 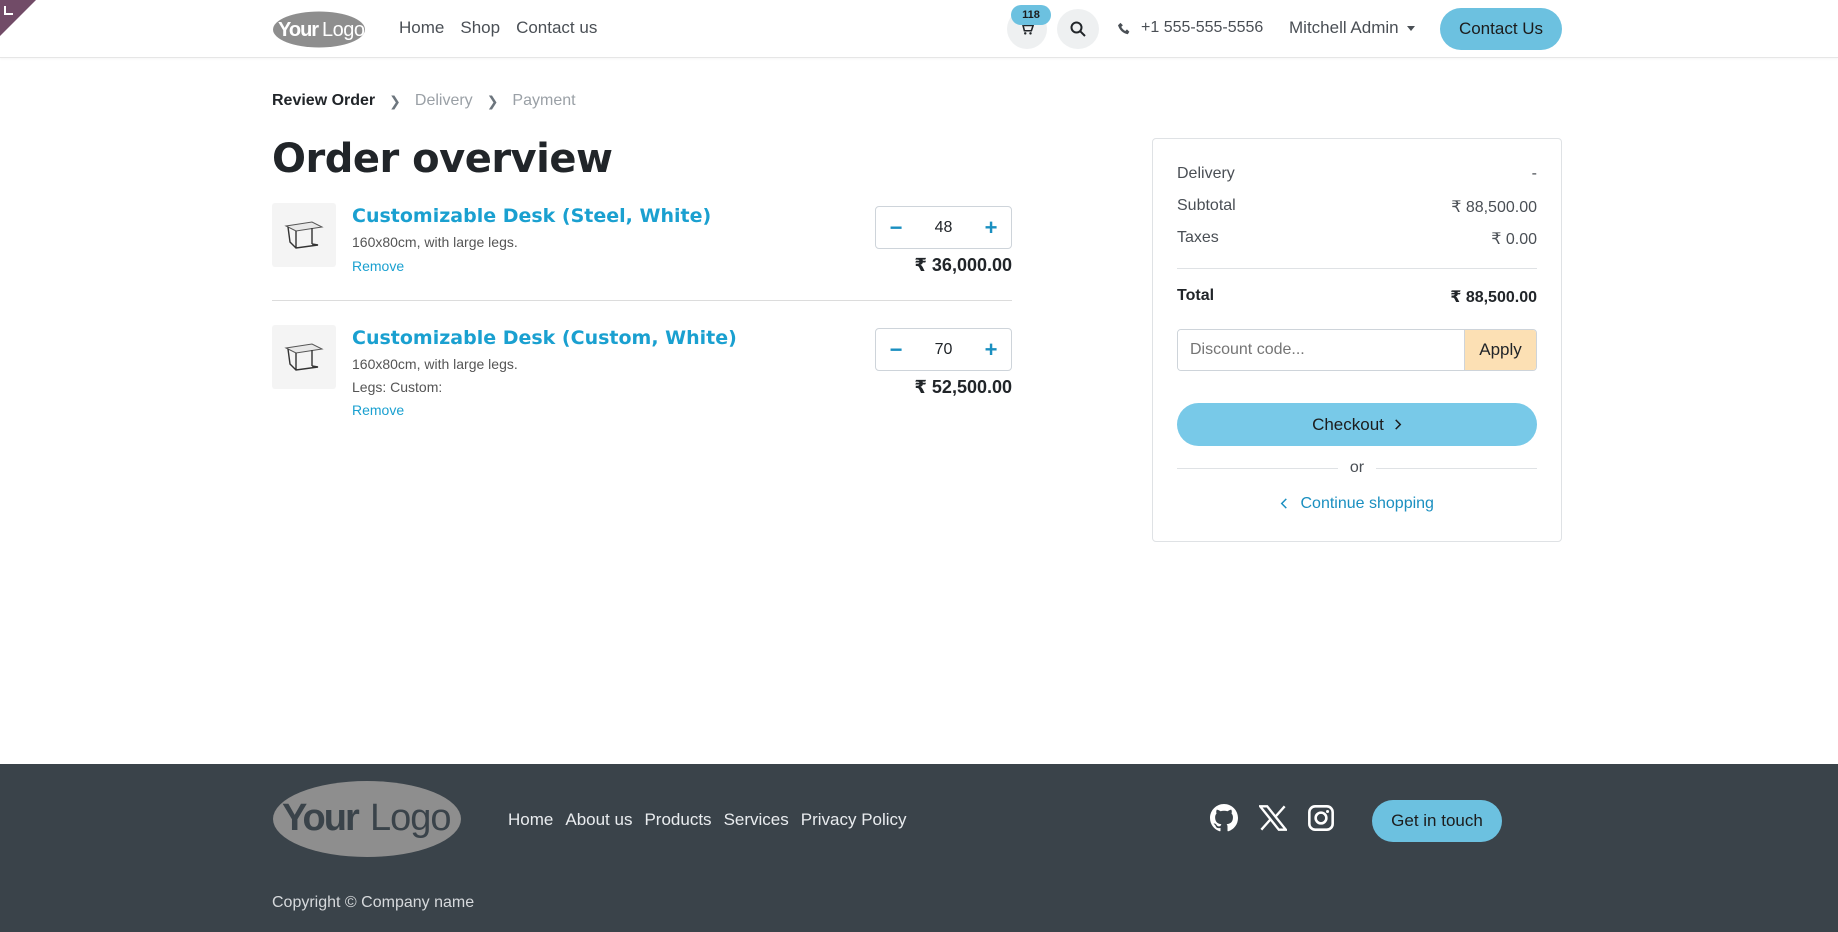 I want to click on copyright-text: Copyright © Company name, so click(x=373, y=902).